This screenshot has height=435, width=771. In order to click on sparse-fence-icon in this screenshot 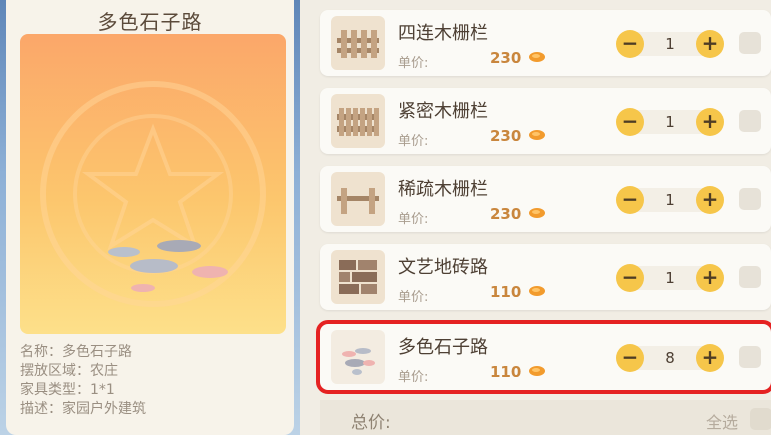, I will do `click(358, 199)`.